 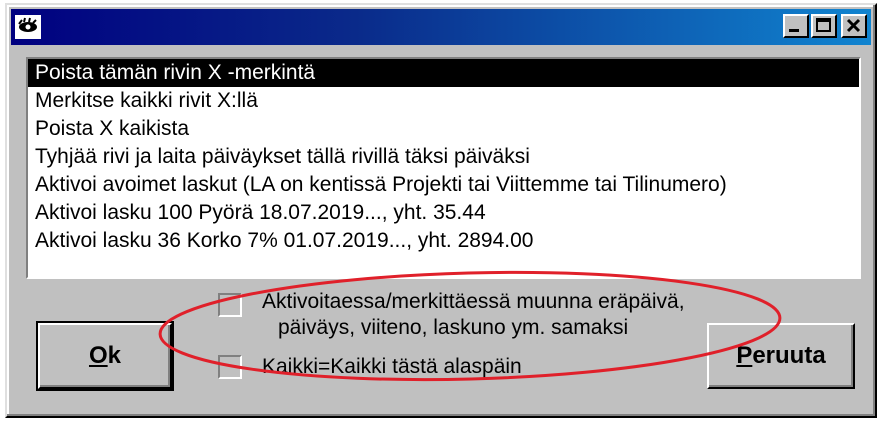 I want to click on title-bar, so click(x=441, y=27).